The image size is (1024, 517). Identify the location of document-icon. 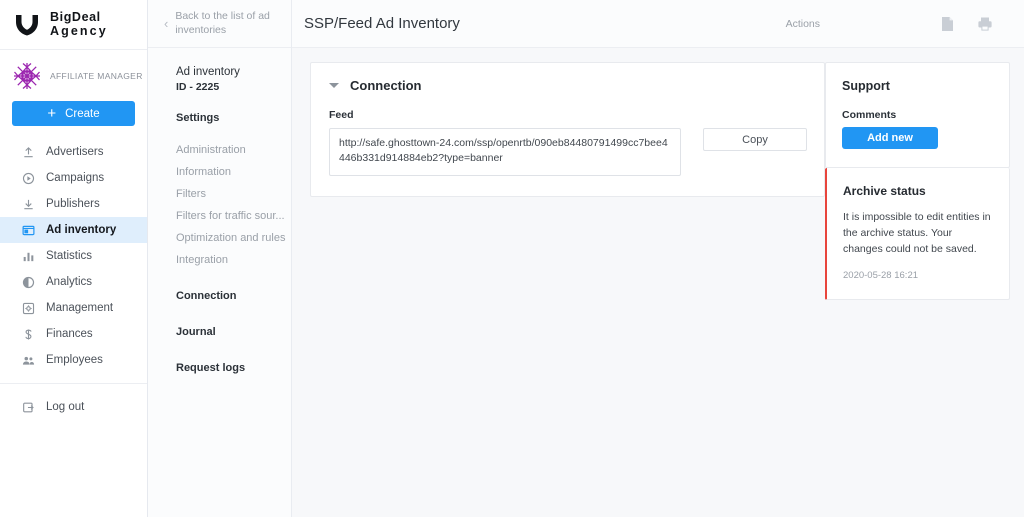
(947, 24).